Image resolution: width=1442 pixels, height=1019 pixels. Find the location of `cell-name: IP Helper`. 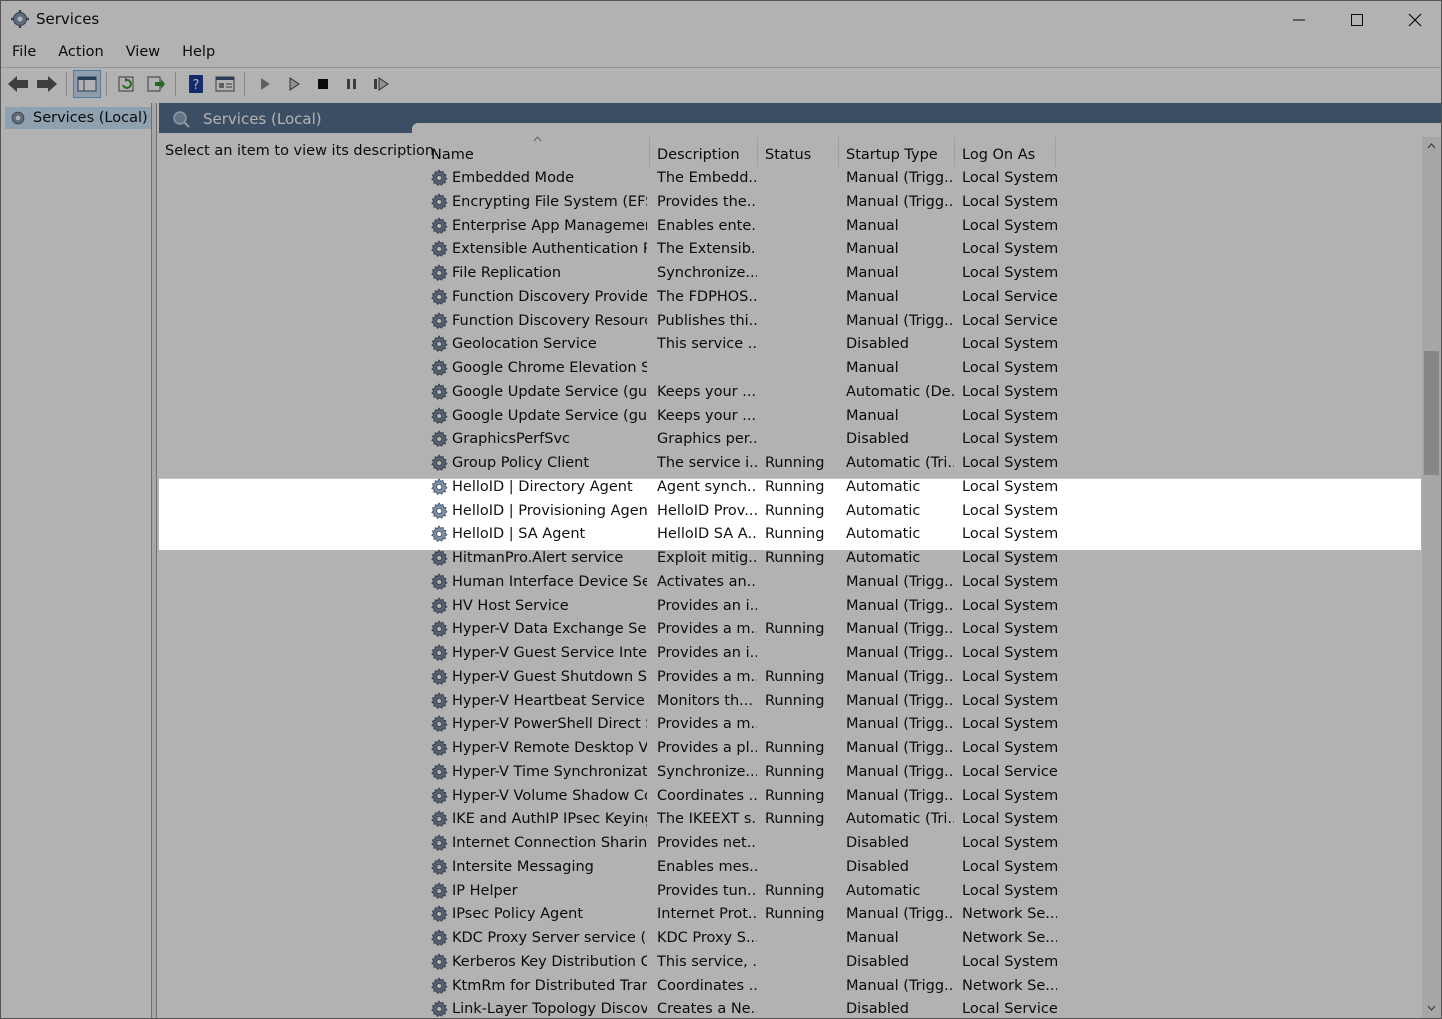

cell-name: IP Helper is located at coordinates (485, 890).